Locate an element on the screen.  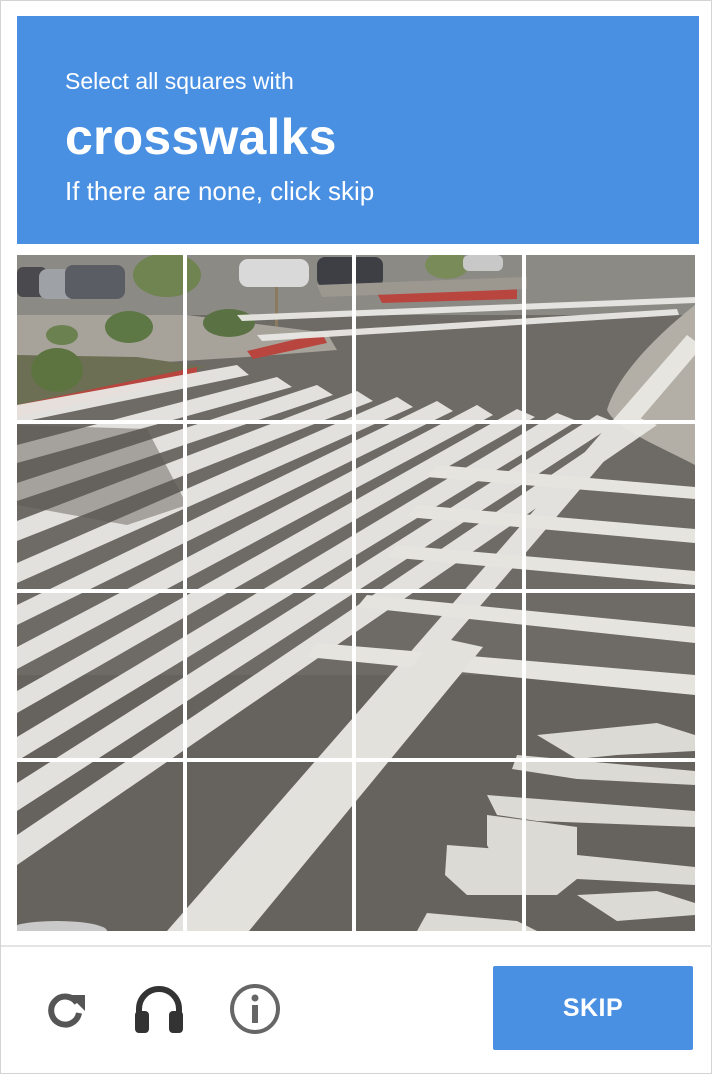
reload-icon is located at coordinates (65, 1009).